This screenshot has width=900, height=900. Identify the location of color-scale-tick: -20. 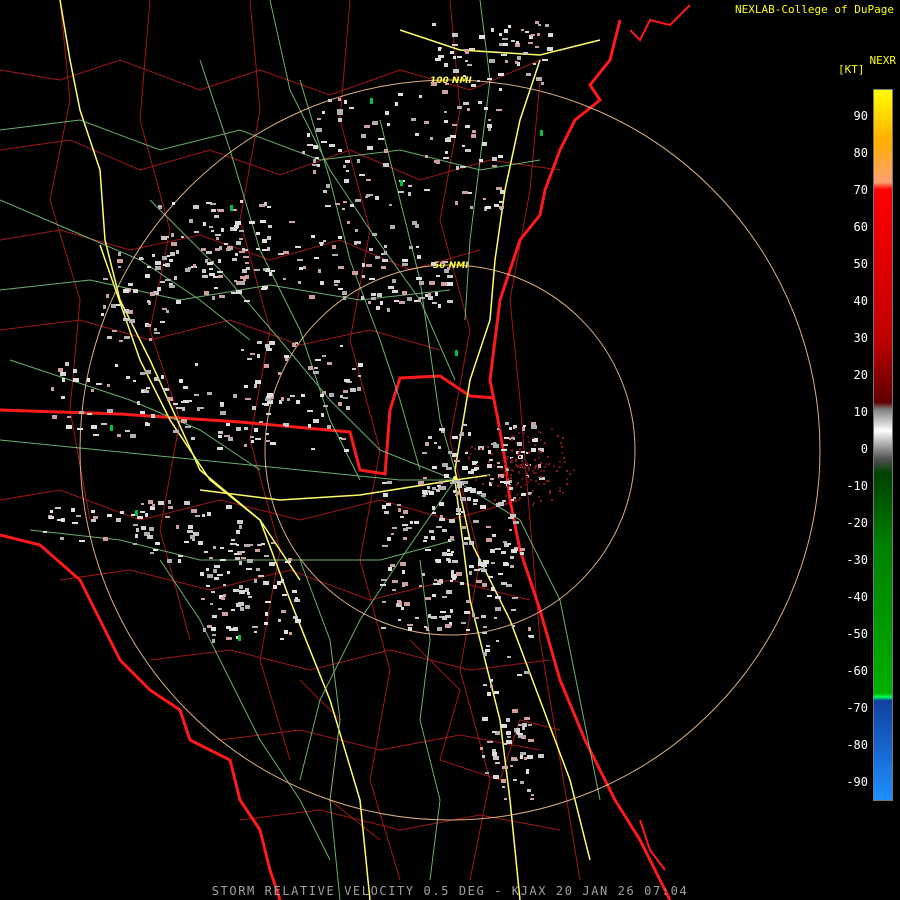
(857, 523).